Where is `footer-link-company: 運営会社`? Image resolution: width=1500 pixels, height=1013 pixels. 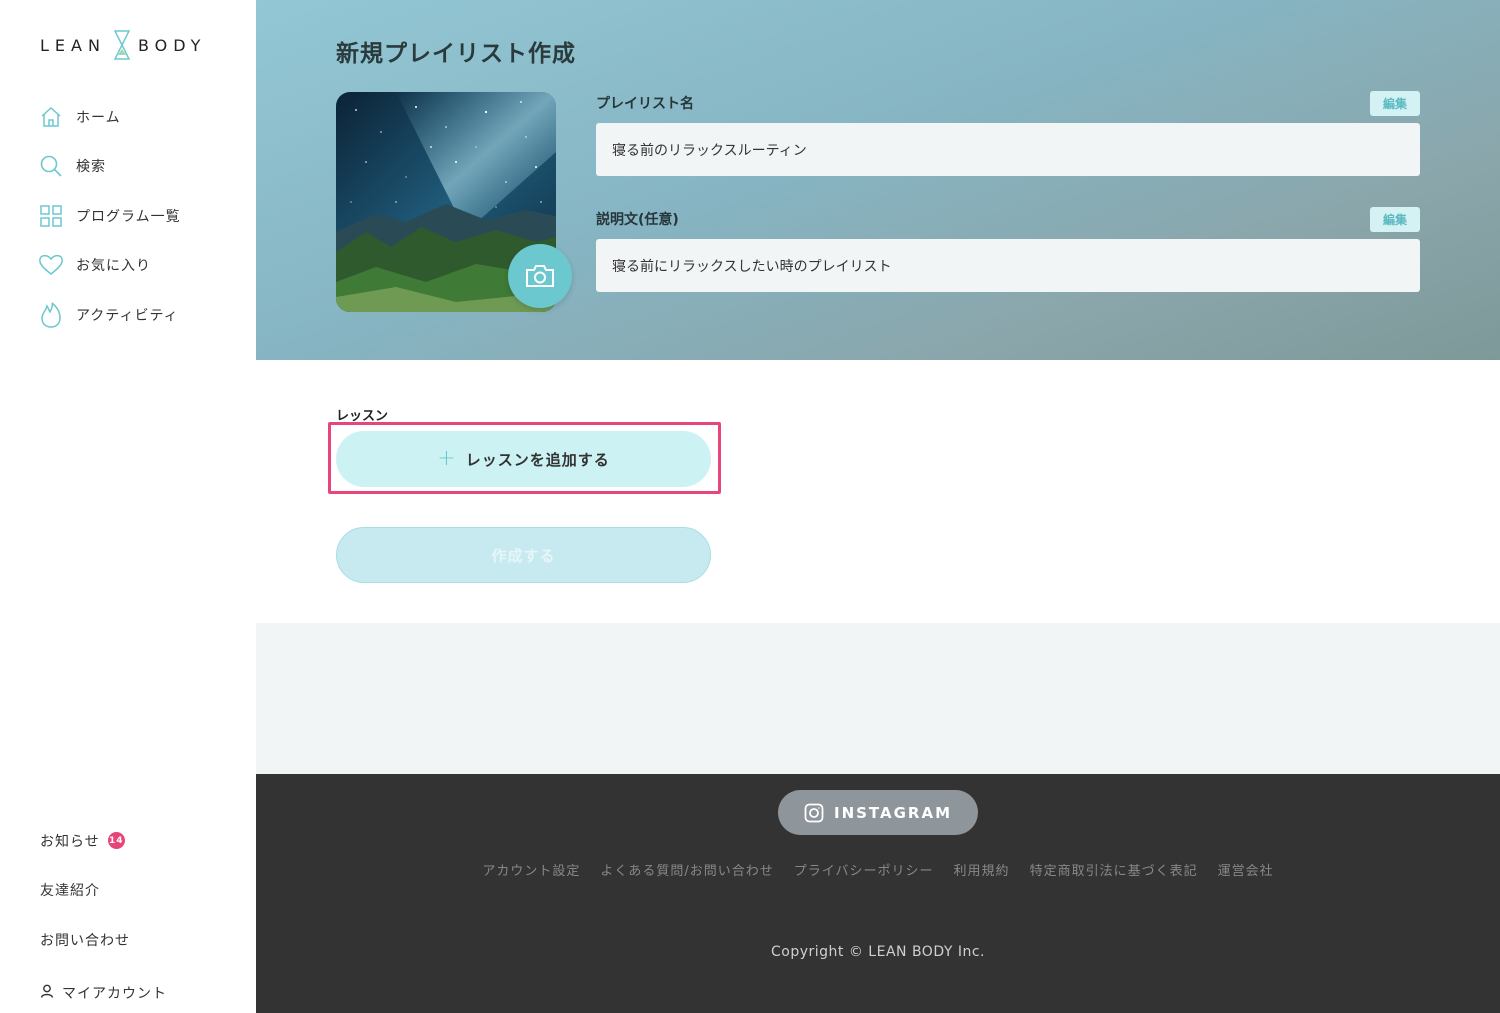 footer-link-company: 運営会社 is located at coordinates (1246, 869).